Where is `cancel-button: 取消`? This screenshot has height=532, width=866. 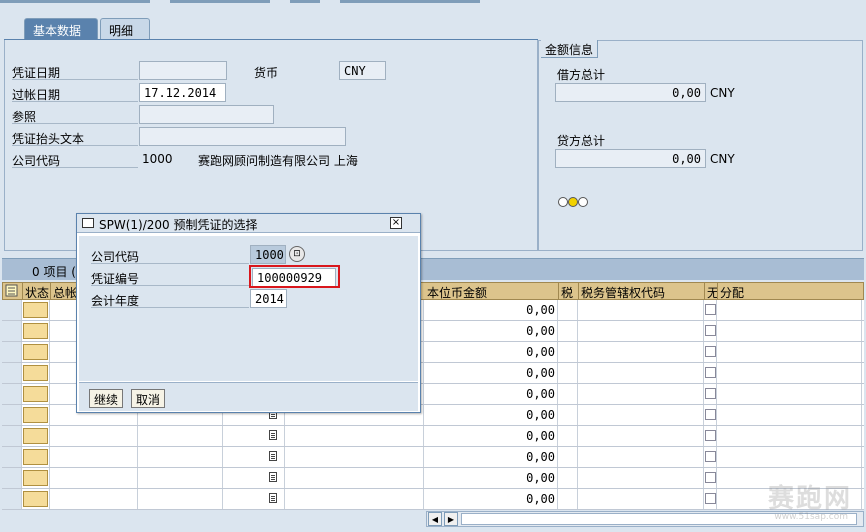 cancel-button: 取消 is located at coordinates (148, 398).